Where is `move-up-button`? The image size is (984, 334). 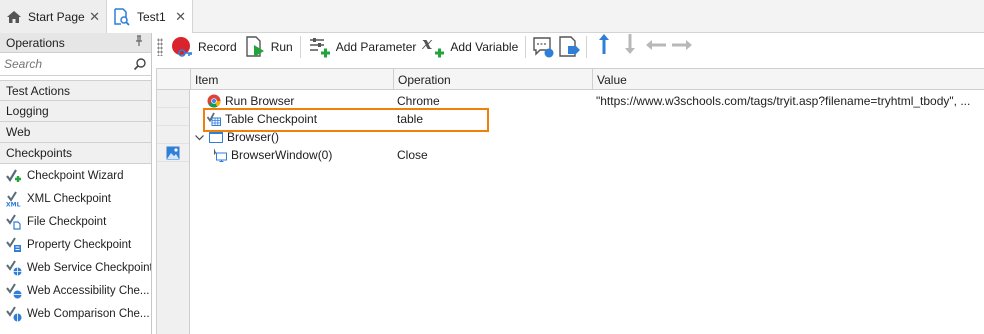
move-up-button is located at coordinates (604, 47).